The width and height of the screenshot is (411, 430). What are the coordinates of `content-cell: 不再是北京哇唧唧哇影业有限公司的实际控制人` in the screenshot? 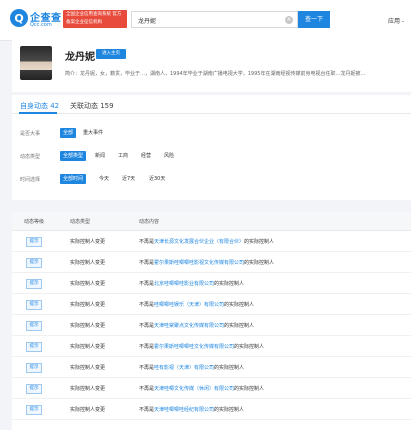 It's located at (191, 283).